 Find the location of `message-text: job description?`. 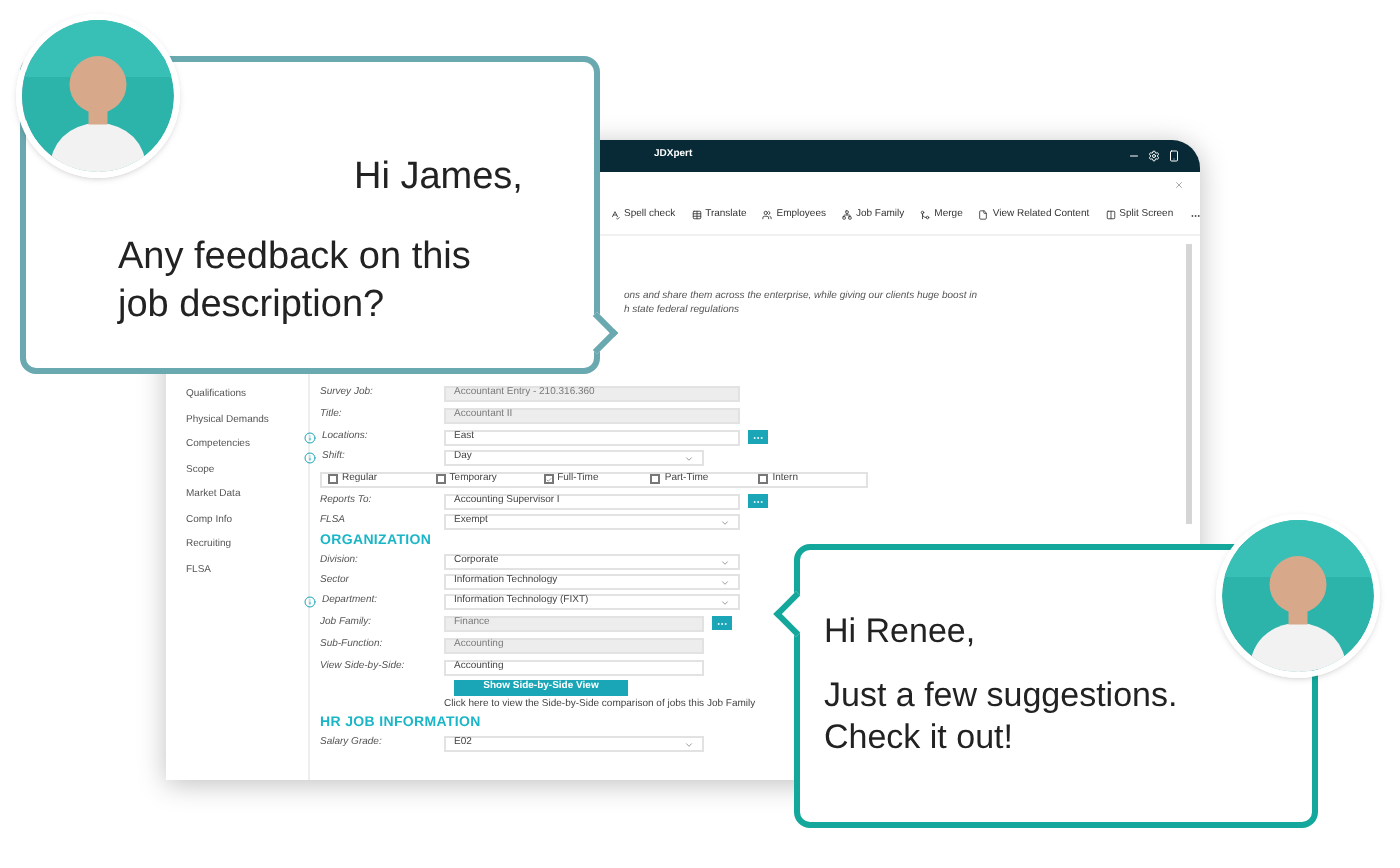

message-text: job description? is located at coordinates (252, 306).